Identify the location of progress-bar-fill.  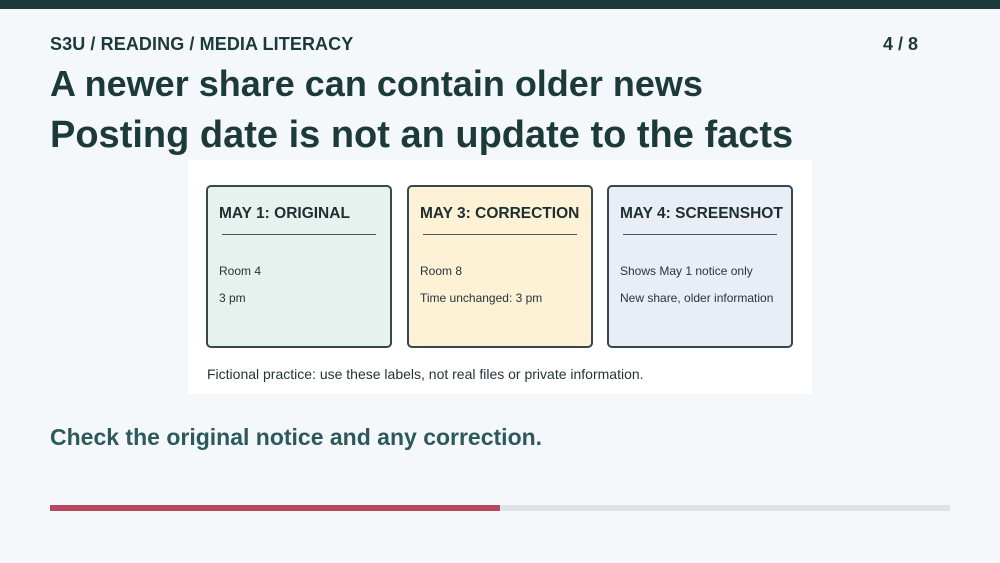
(275, 508).